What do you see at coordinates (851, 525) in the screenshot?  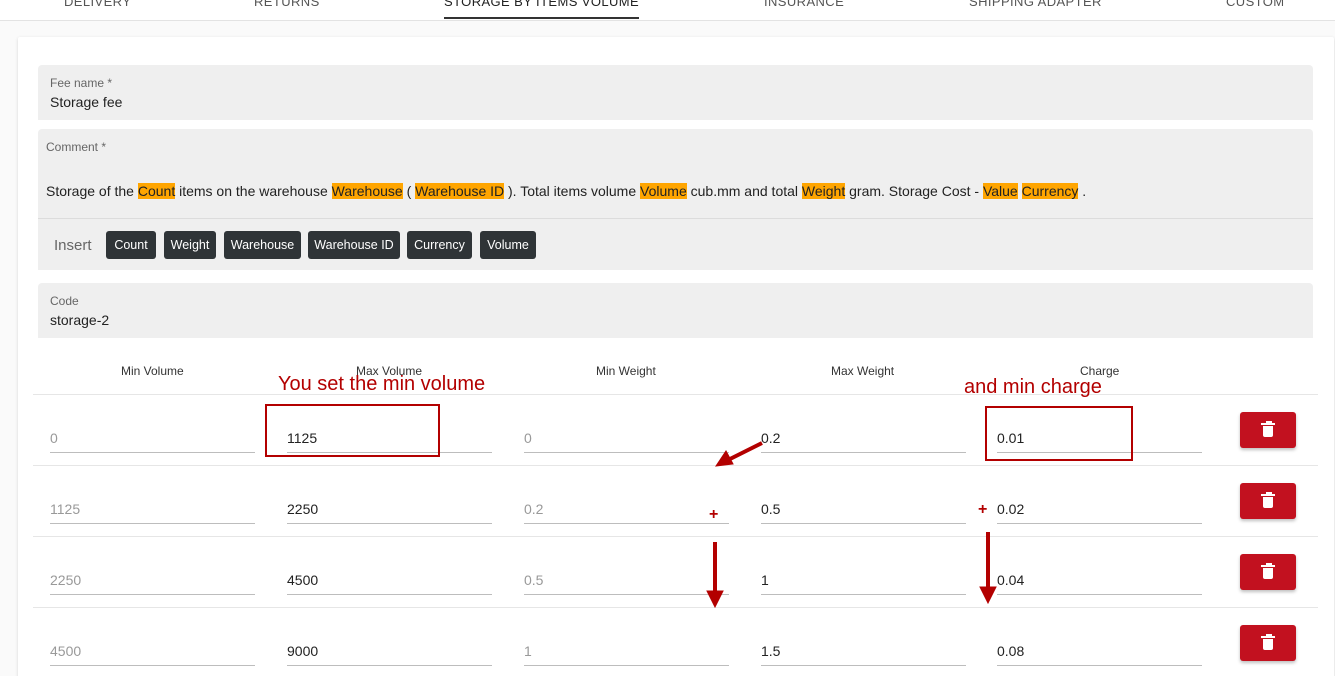 I see `annotation-arrows` at bounding box center [851, 525].